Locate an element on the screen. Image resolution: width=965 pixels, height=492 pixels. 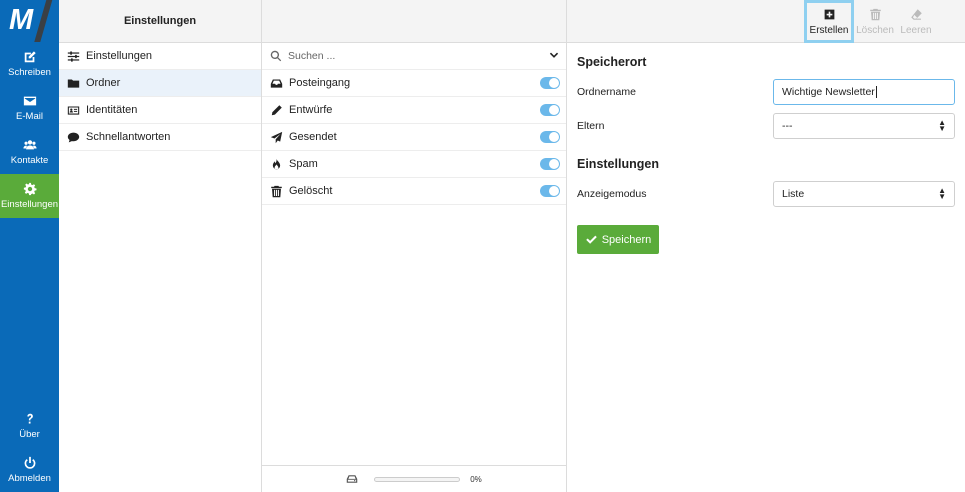
folder-item-drafts: Entwürfe is located at coordinates (414, 110).